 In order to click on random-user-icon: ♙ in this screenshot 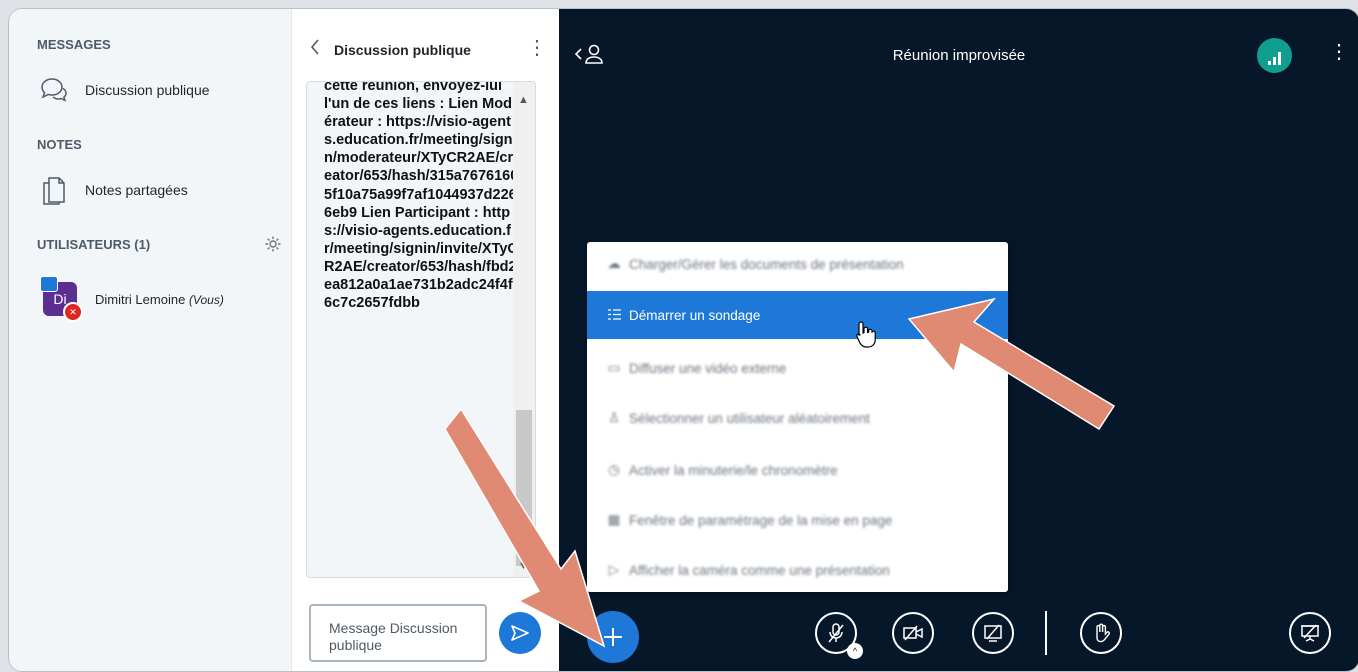, I will do `click(614, 417)`.